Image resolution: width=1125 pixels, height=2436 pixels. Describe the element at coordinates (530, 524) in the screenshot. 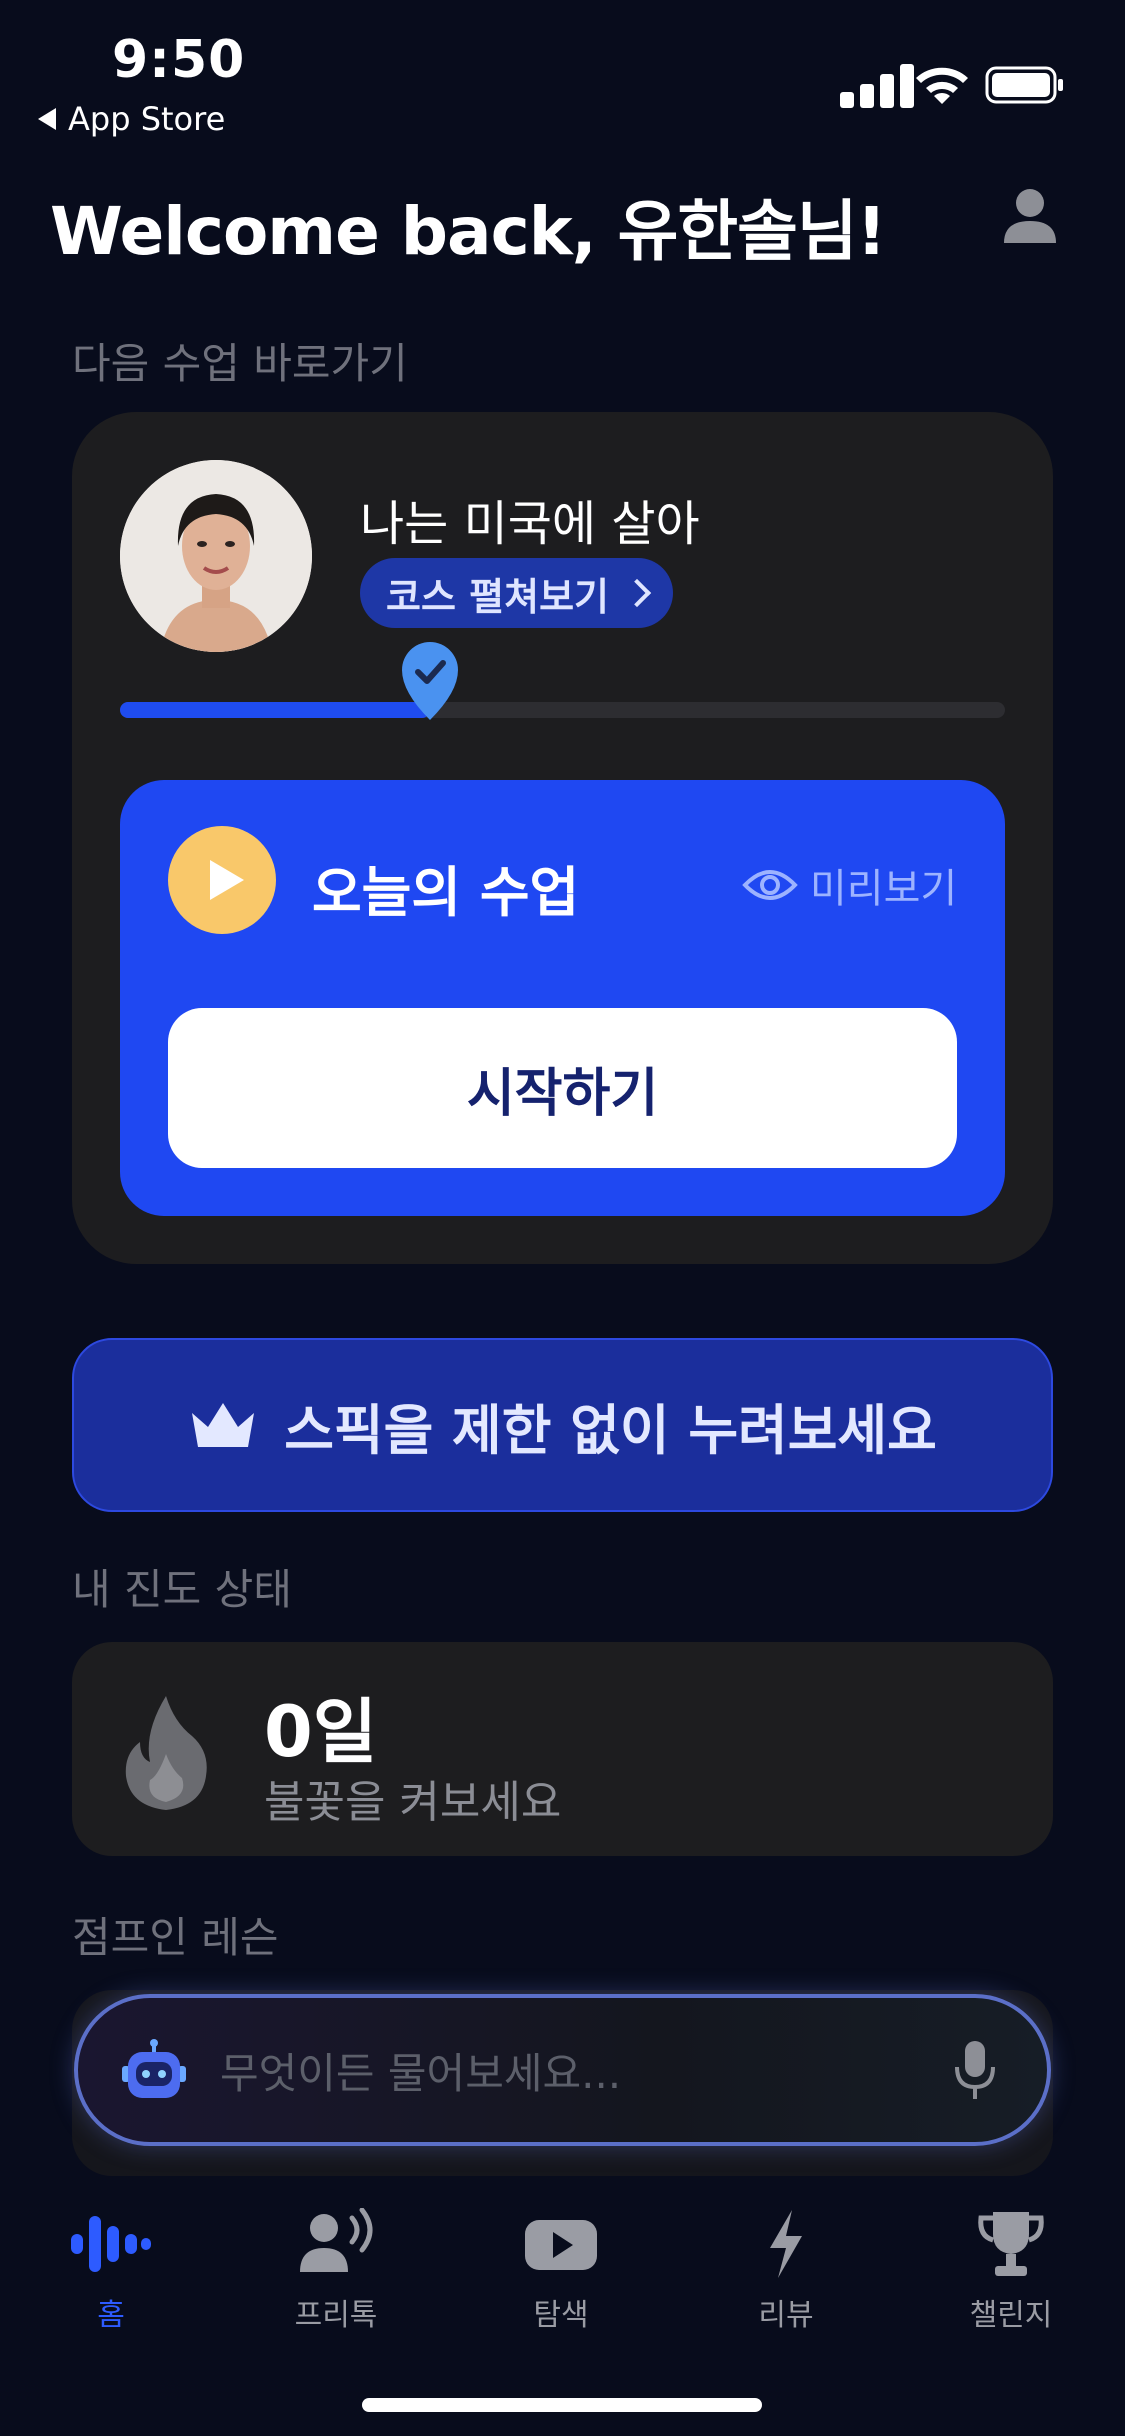

I see `course-title: 나는 미국에 살아` at that location.